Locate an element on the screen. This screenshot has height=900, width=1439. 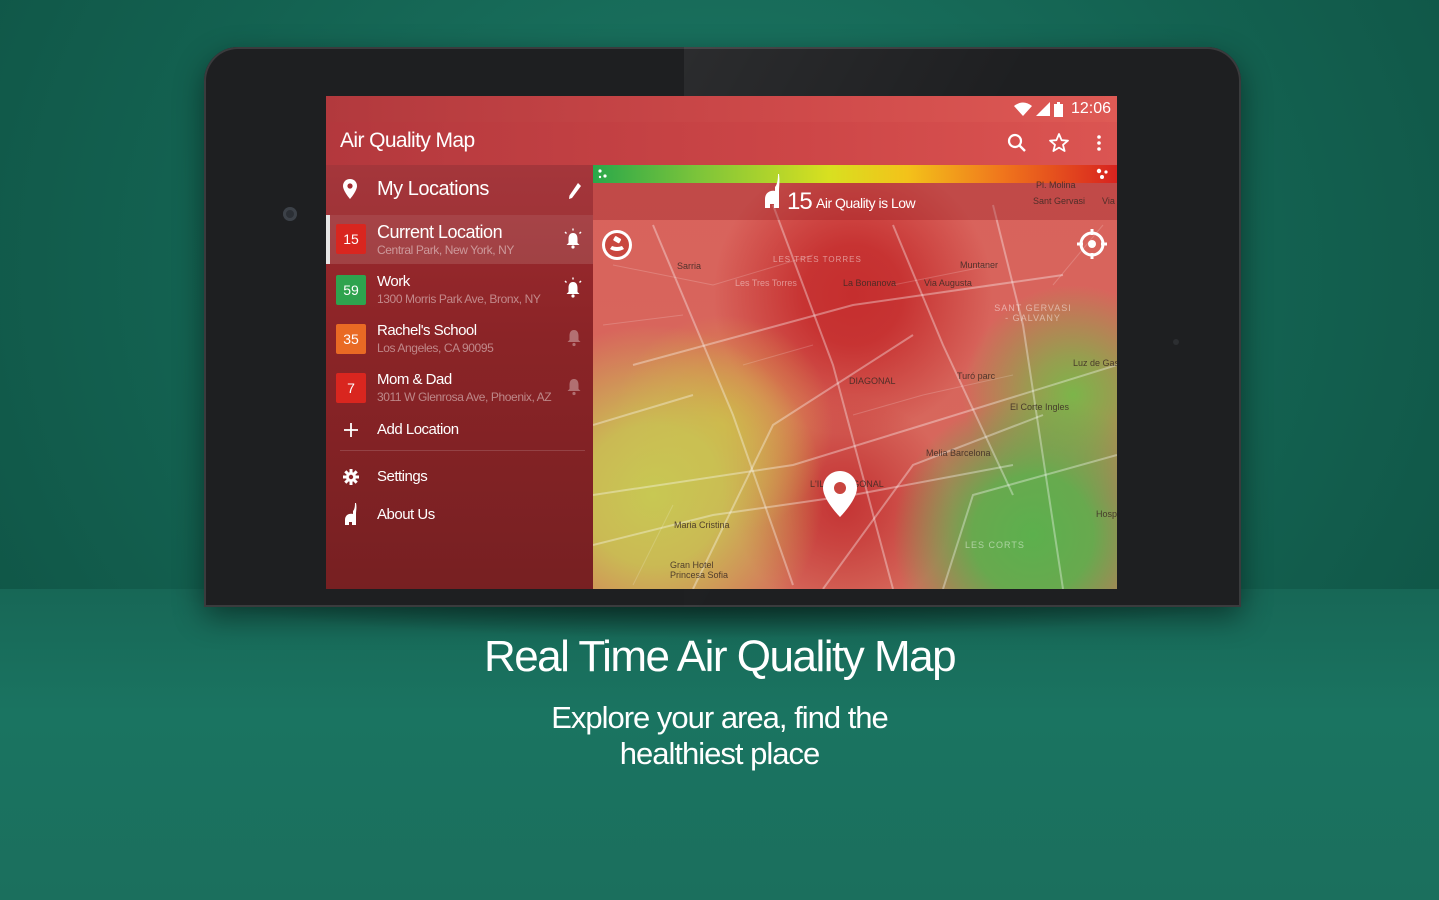
signal-icon is located at coordinates (1042, 109).